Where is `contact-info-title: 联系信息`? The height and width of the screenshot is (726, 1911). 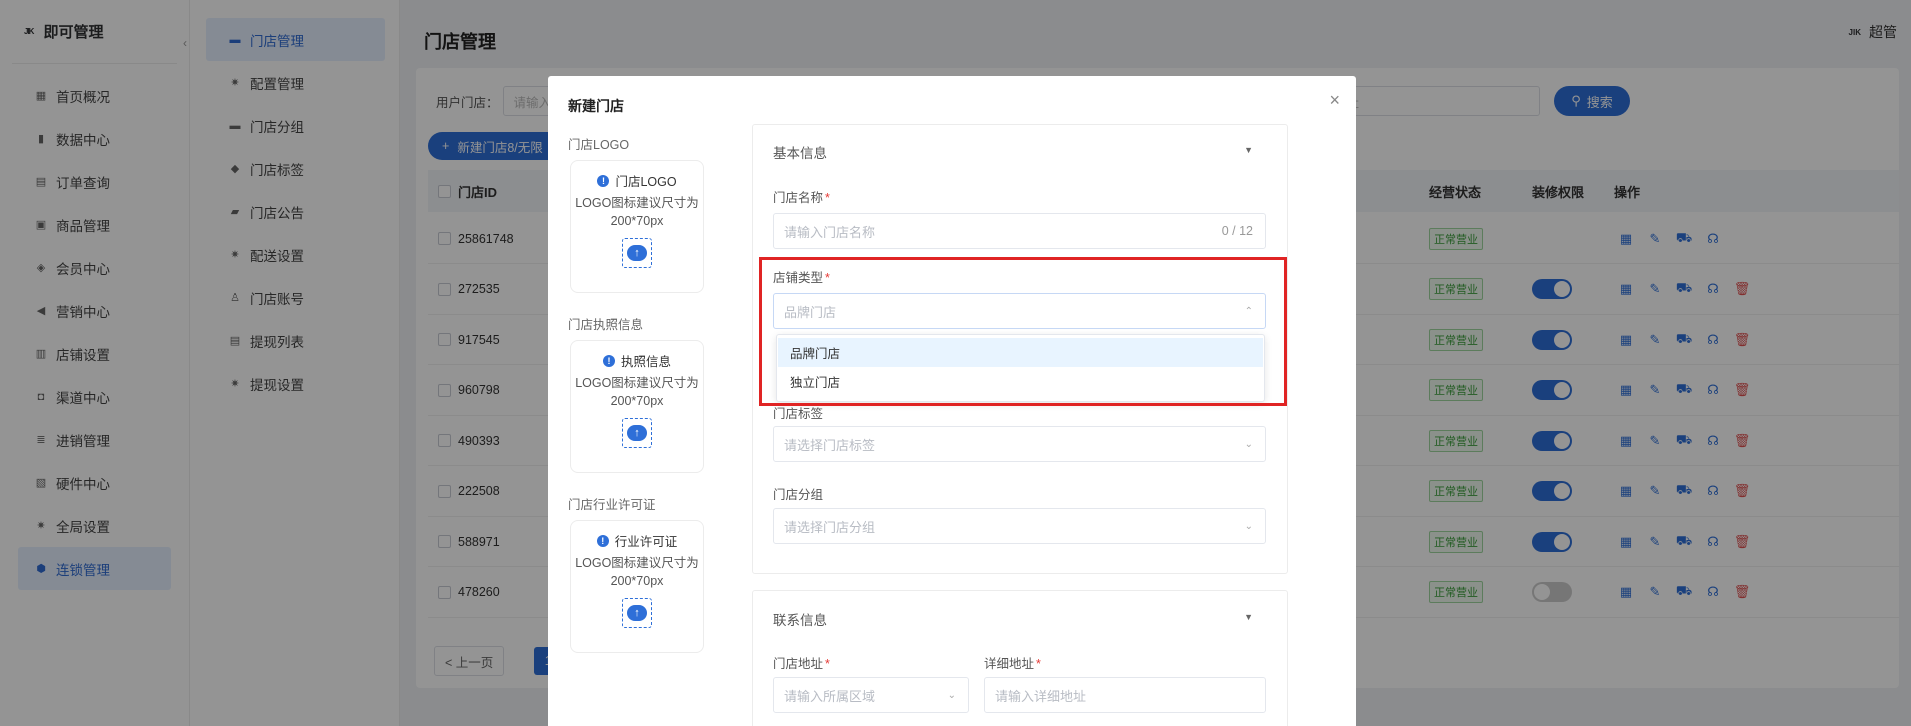
contact-info-title: 联系信息 is located at coordinates (800, 620).